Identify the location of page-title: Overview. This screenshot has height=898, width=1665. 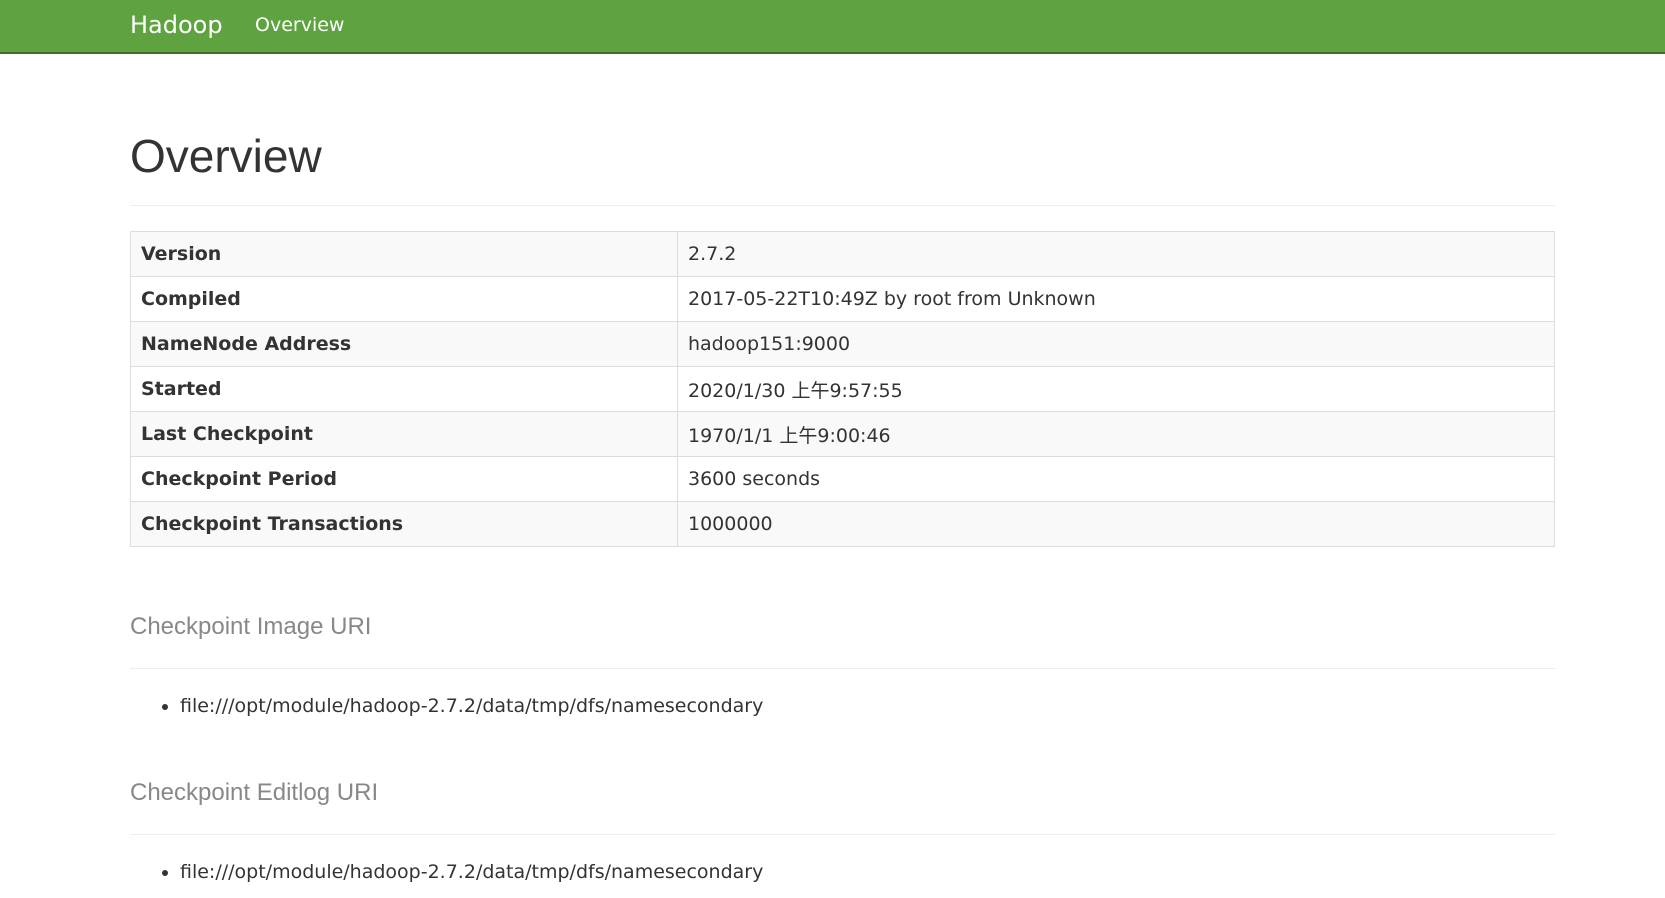
(226, 156).